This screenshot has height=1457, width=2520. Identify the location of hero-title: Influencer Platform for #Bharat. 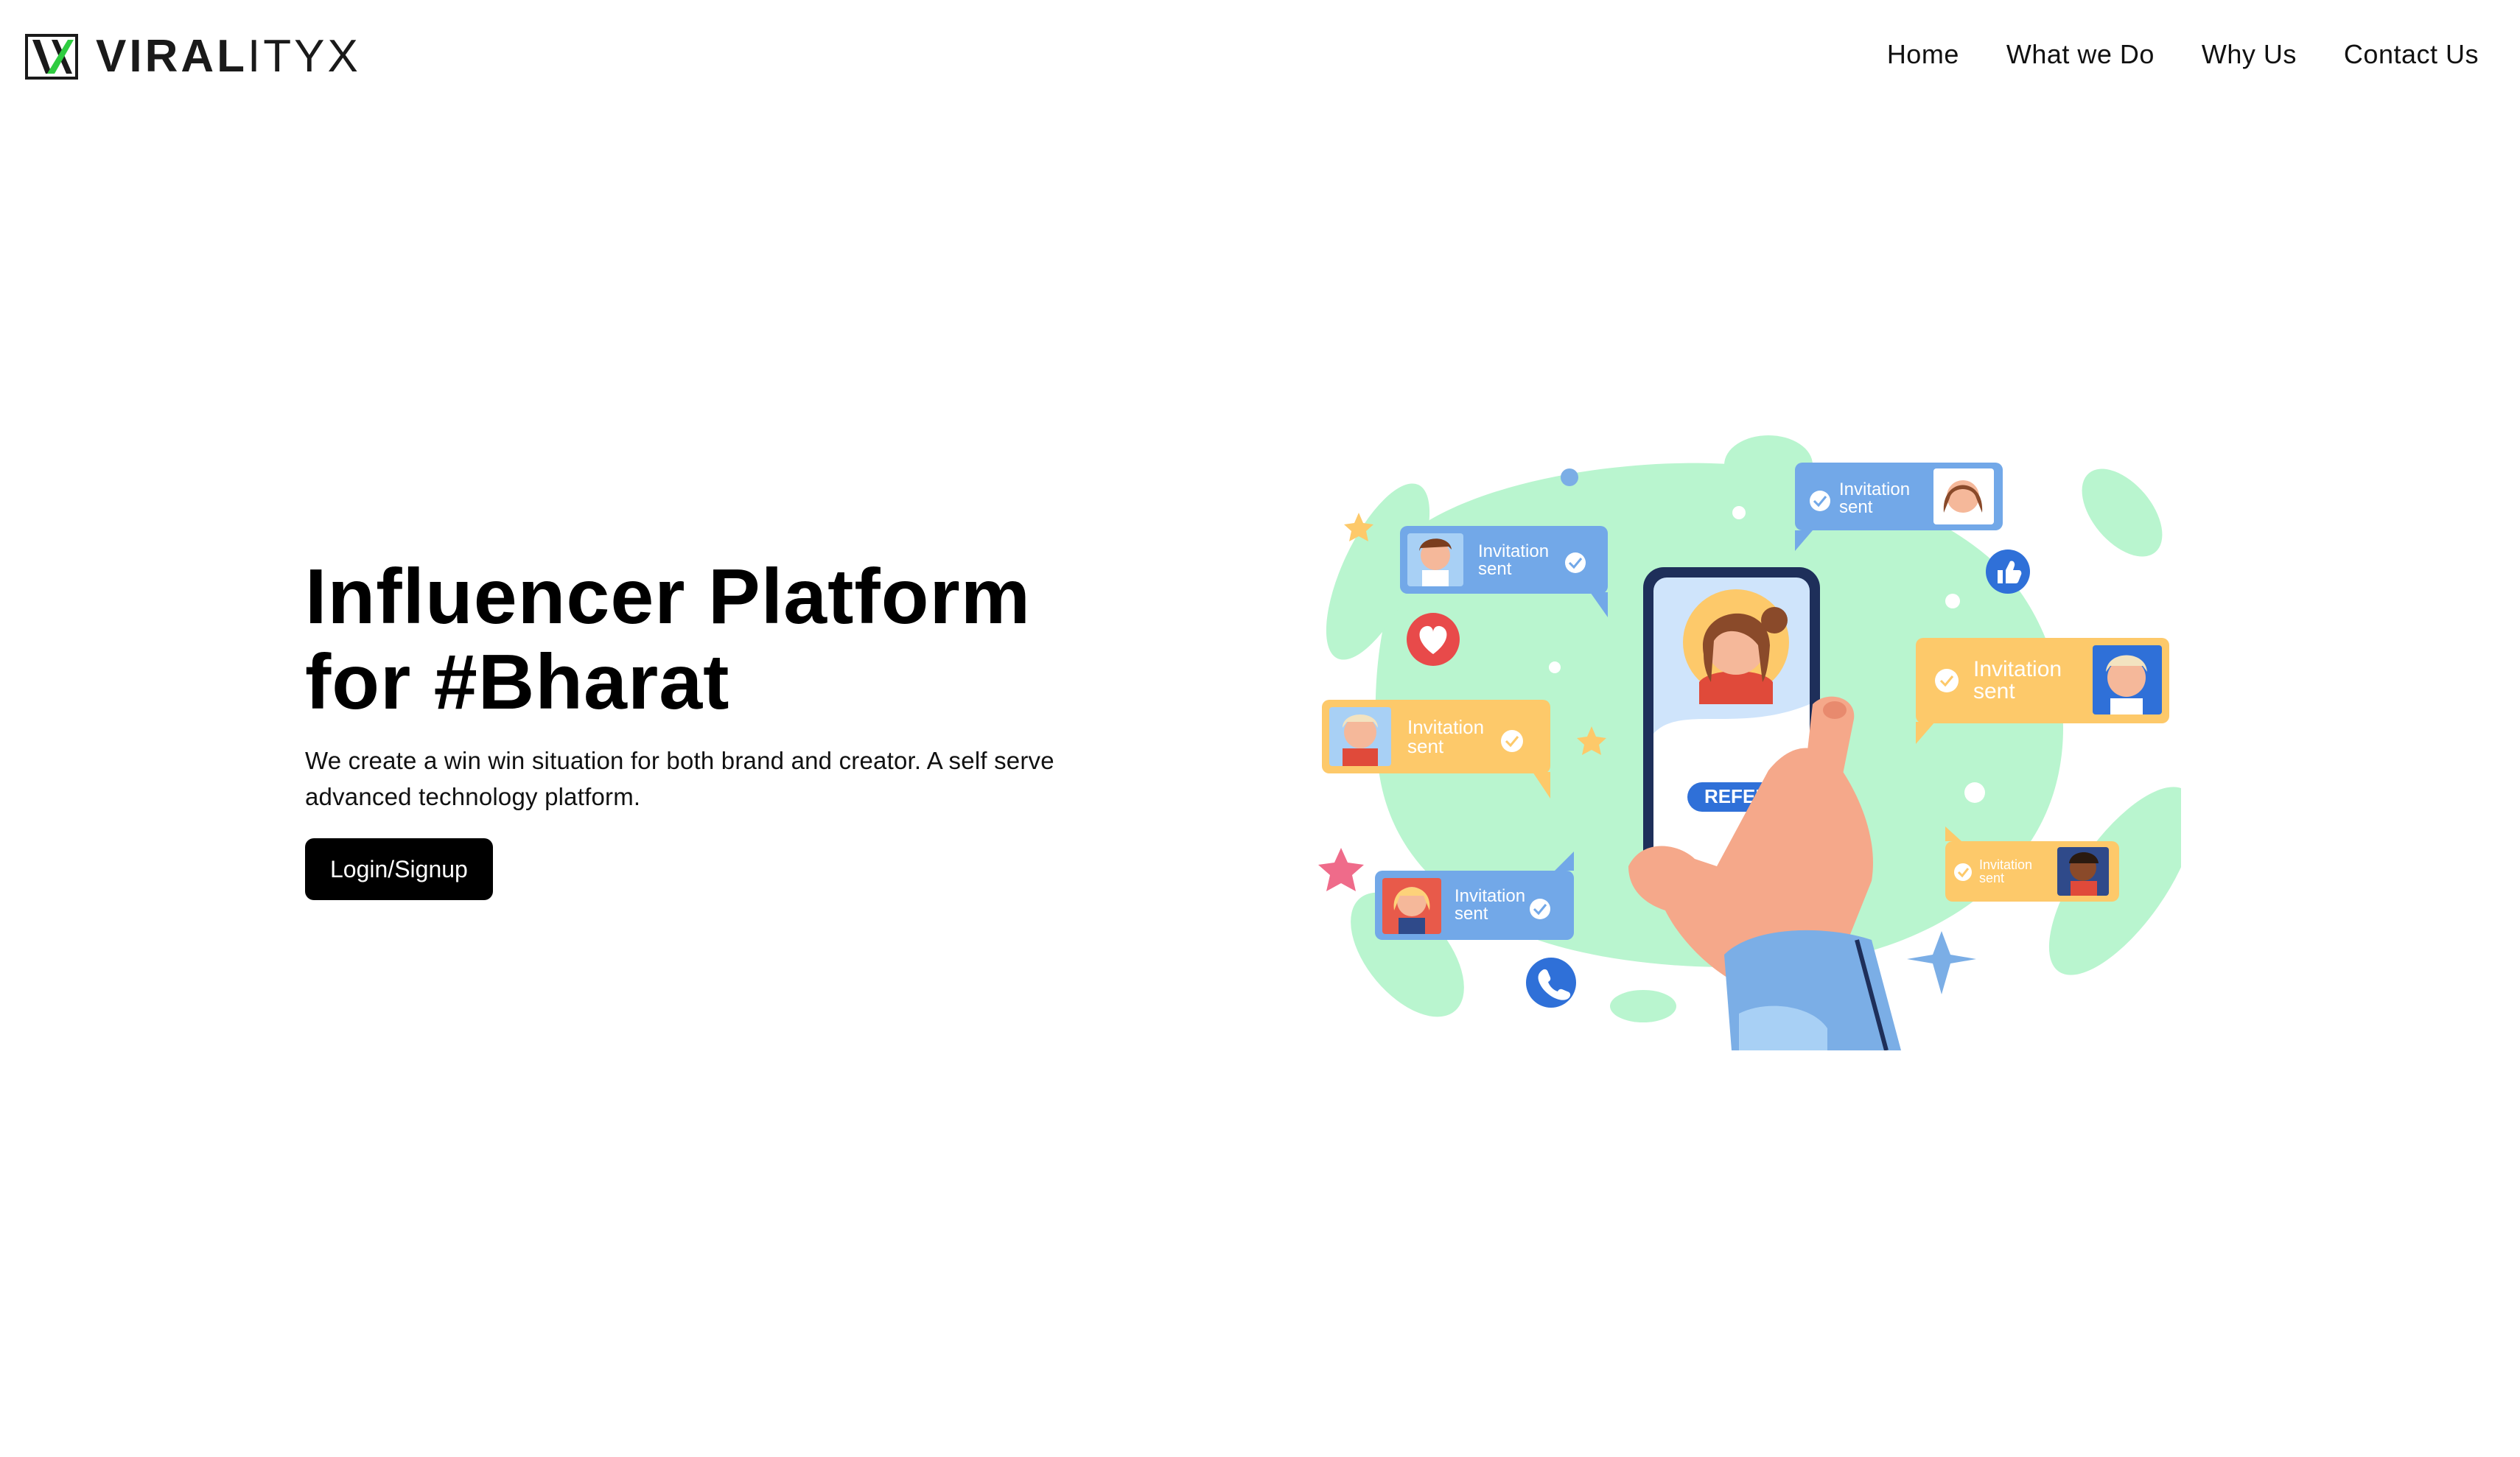
(695, 639).